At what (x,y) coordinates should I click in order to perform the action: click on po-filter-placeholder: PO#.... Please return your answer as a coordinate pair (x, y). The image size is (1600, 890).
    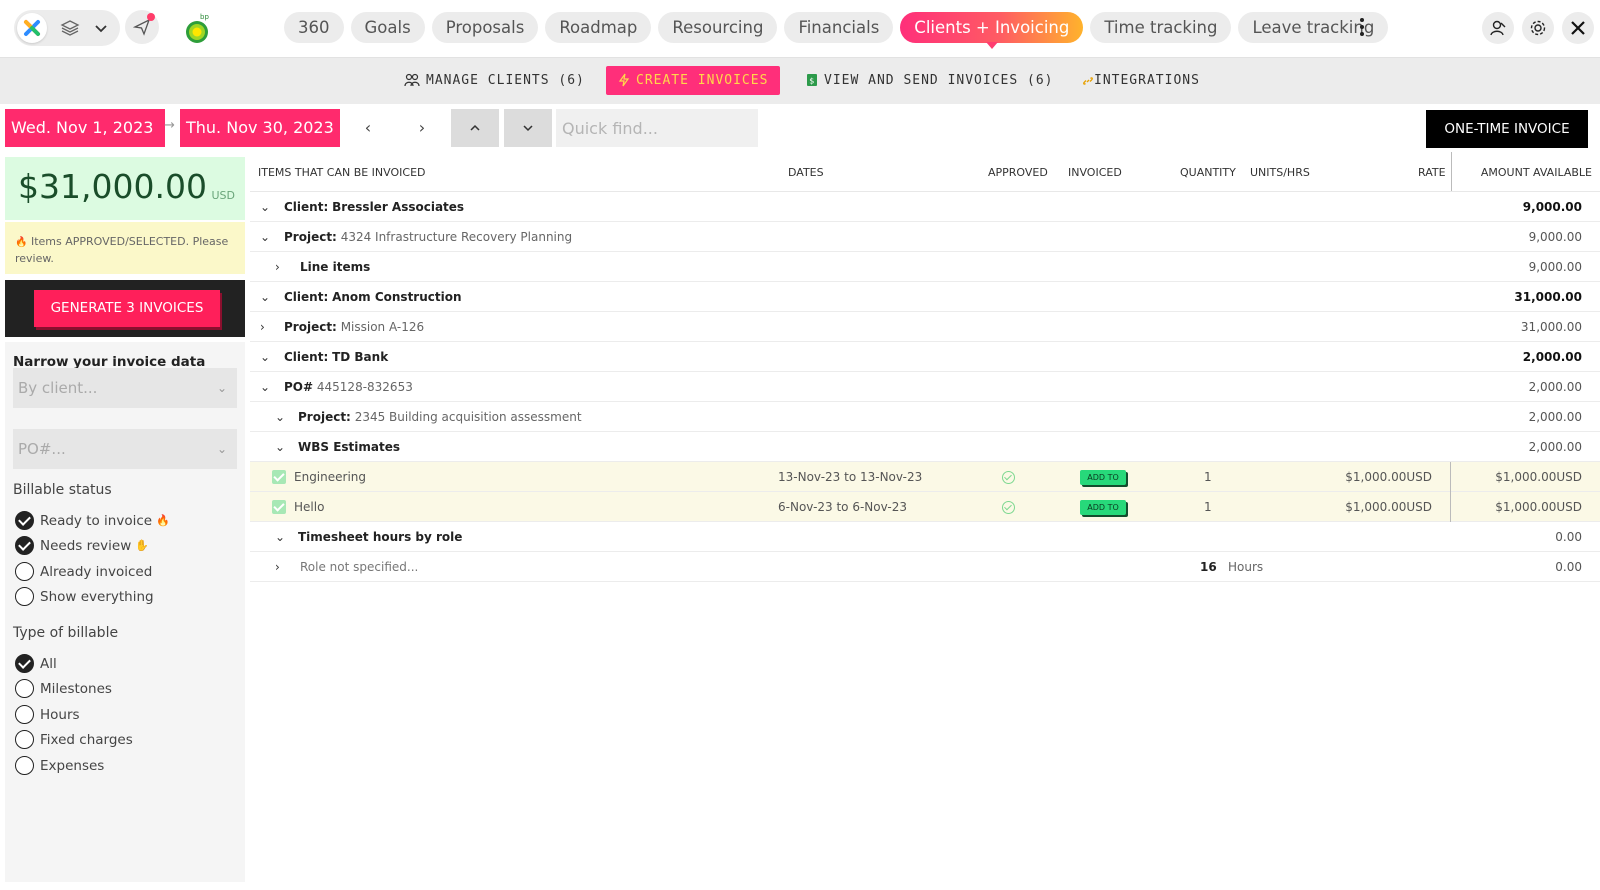
    Looking at the image, I should click on (42, 449).